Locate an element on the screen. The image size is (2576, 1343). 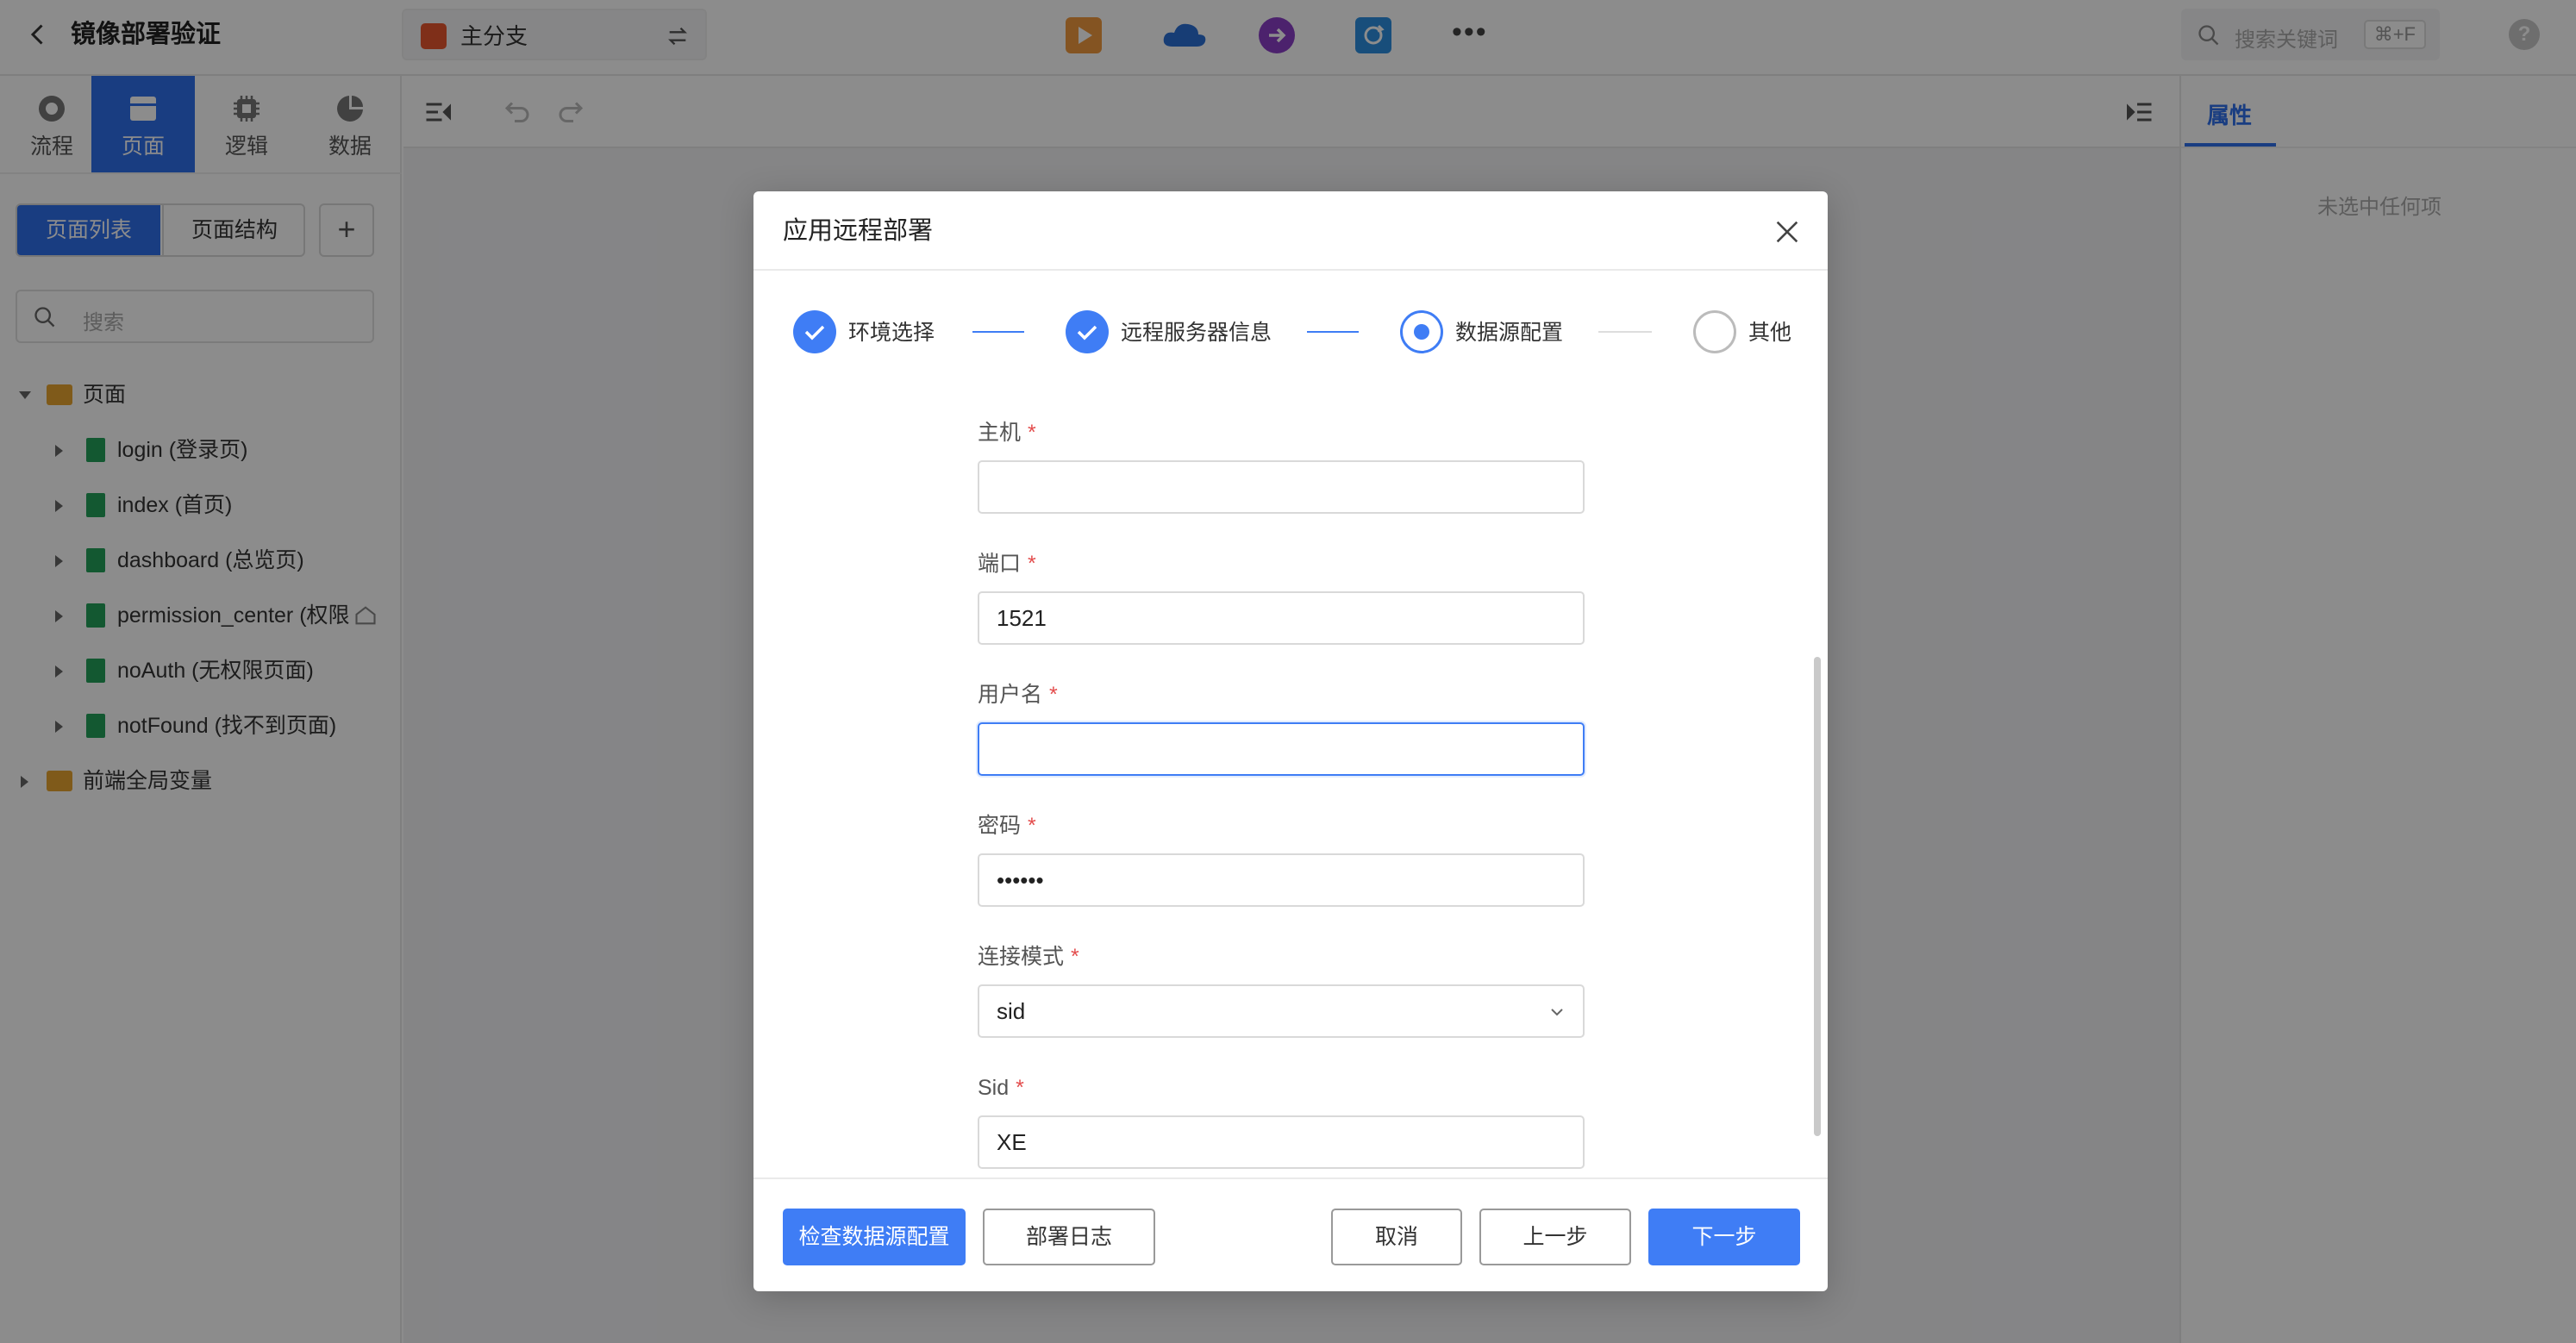
step-2-label: 远程服务器信息 is located at coordinates (1196, 333).